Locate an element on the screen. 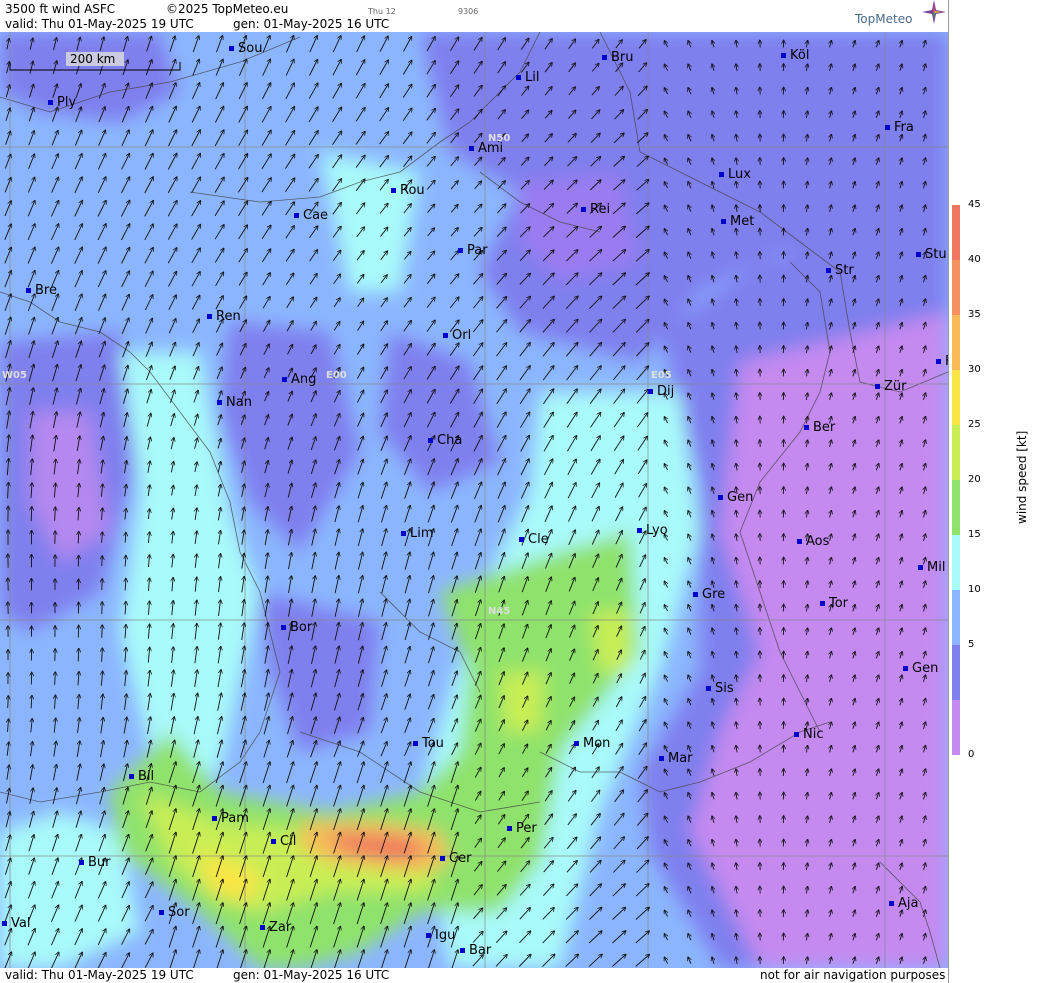 This screenshot has height=983, width=1039. grid-label-e00: E00 is located at coordinates (336, 375).